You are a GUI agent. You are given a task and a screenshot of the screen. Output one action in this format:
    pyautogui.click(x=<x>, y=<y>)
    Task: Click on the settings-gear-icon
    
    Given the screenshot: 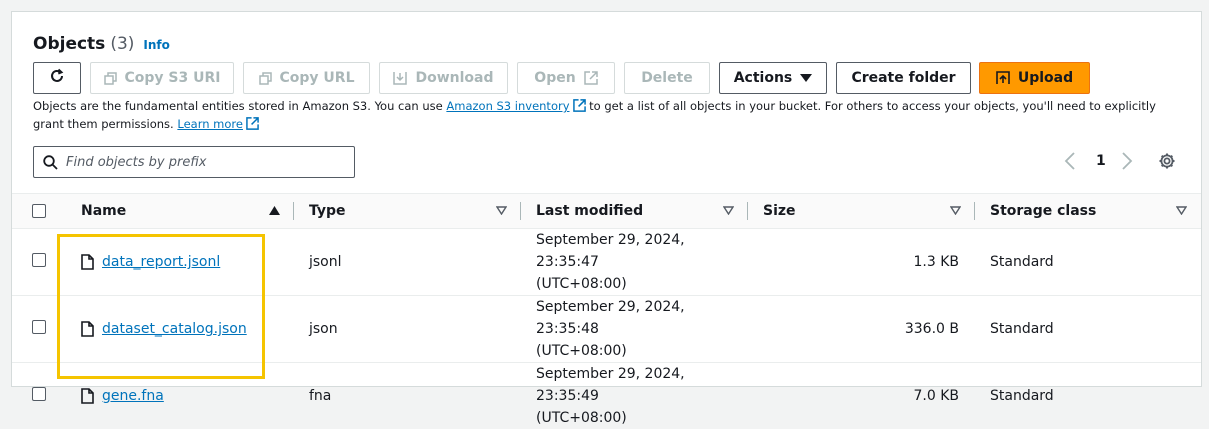 What is the action you would take?
    pyautogui.click(x=1167, y=163)
    